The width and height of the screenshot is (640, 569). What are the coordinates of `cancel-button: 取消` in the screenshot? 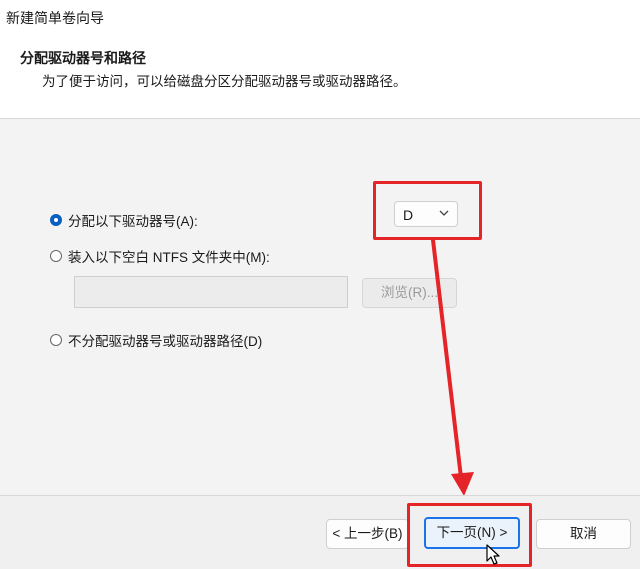 It's located at (583, 534).